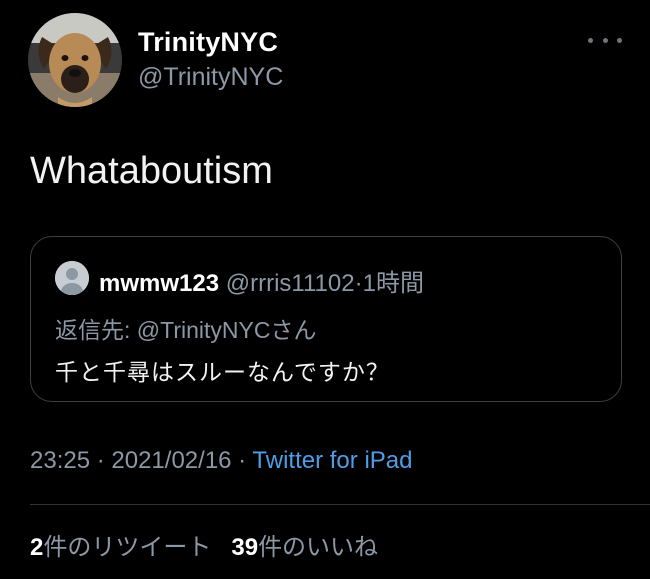 The image size is (650, 579). Describe the element at coordinates (37, 547) in the screenshot. I see `retweet-count: 2` at that location.